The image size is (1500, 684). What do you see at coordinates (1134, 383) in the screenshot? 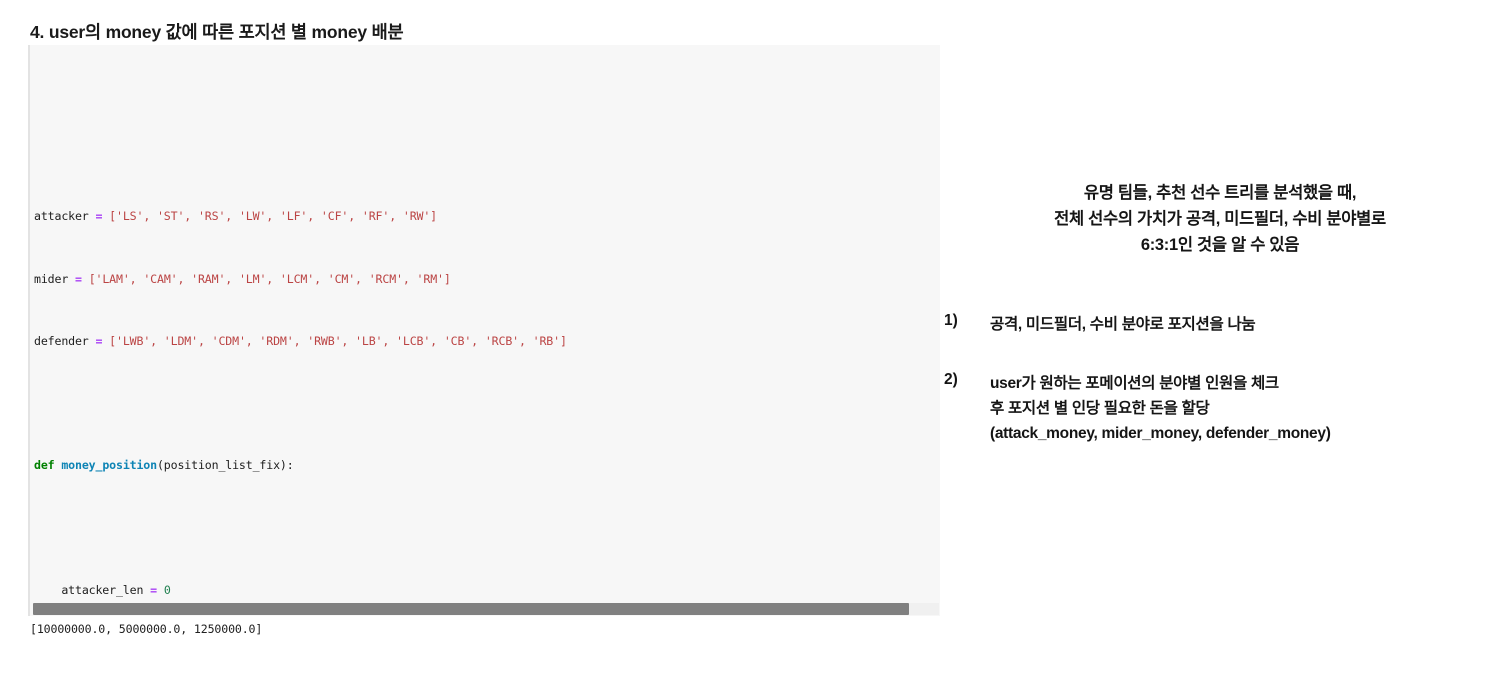
I see `list-item-line: user가 원하는 포메이션의 분야별 인원을 체크` at bounding box center [1134, 383].